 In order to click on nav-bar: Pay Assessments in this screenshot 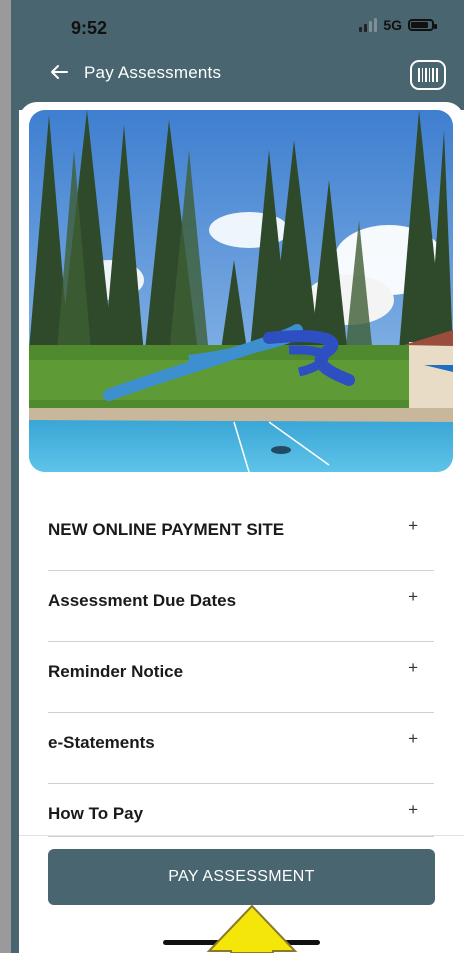, I will do `click(133, 73)`.